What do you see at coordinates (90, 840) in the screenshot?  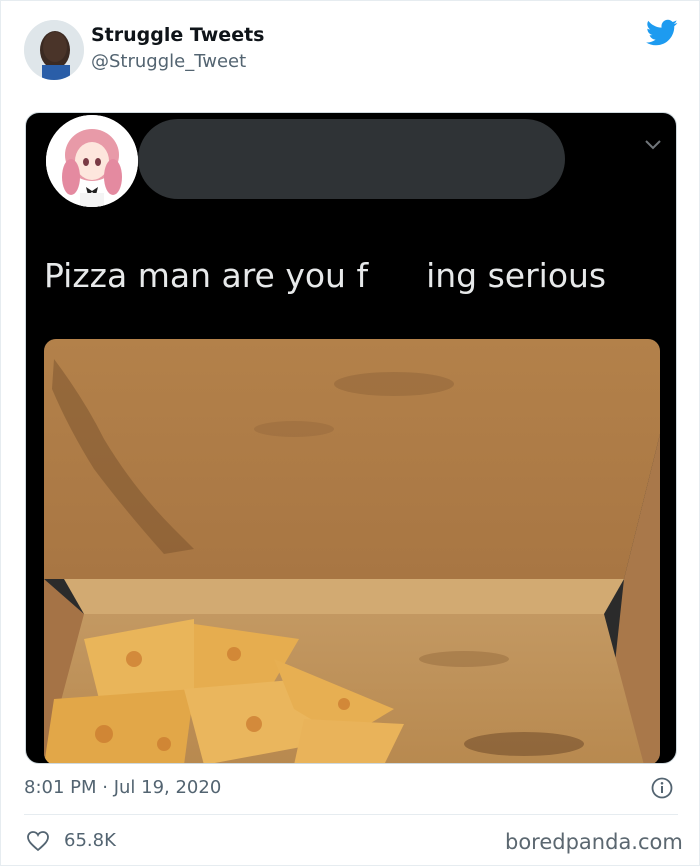 I see `like-count: 65.8K` at bounding box center [90, 840].